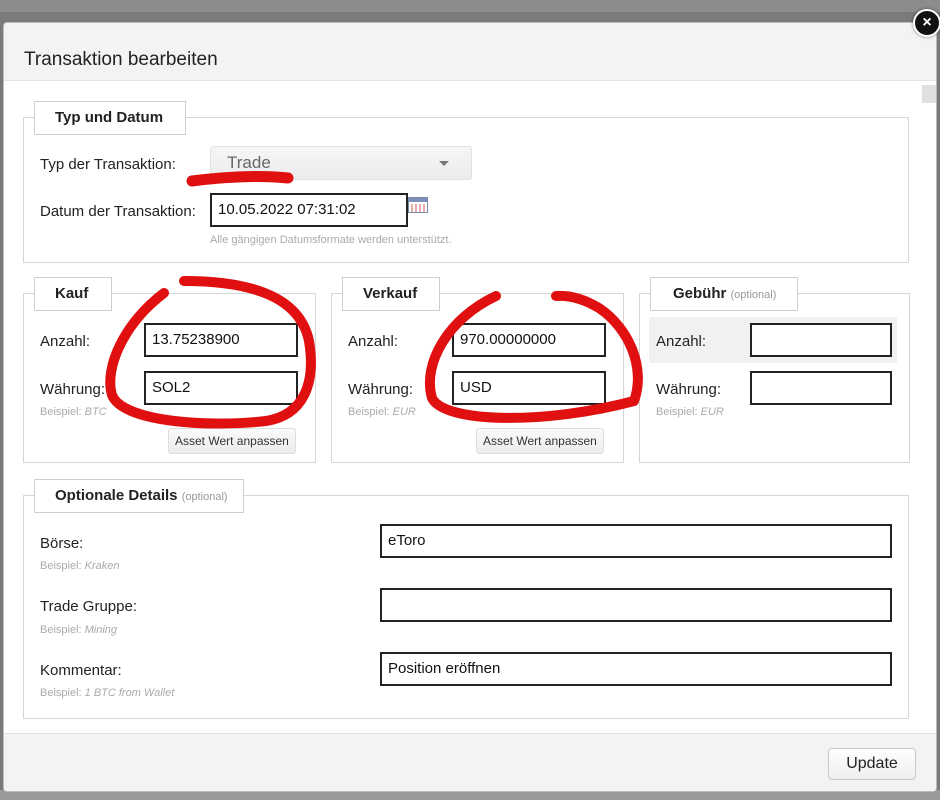 The height and width of the screenshot is (800, 940). Describe the element at coordinates (118, 211) in the screenshot. I see `transaction-date-label: Datum der Transaktion:` at that location.